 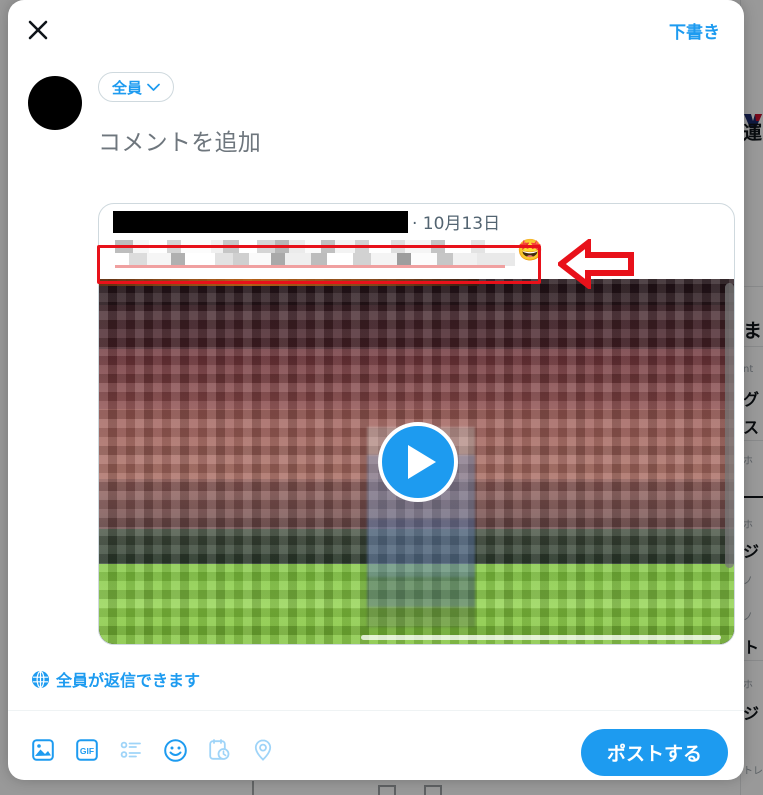 What do you see at coordinates (128, 680) in the screenshot?
I see `reply-scope-label: 全員が返信できます` at bounding box center [128, 680].